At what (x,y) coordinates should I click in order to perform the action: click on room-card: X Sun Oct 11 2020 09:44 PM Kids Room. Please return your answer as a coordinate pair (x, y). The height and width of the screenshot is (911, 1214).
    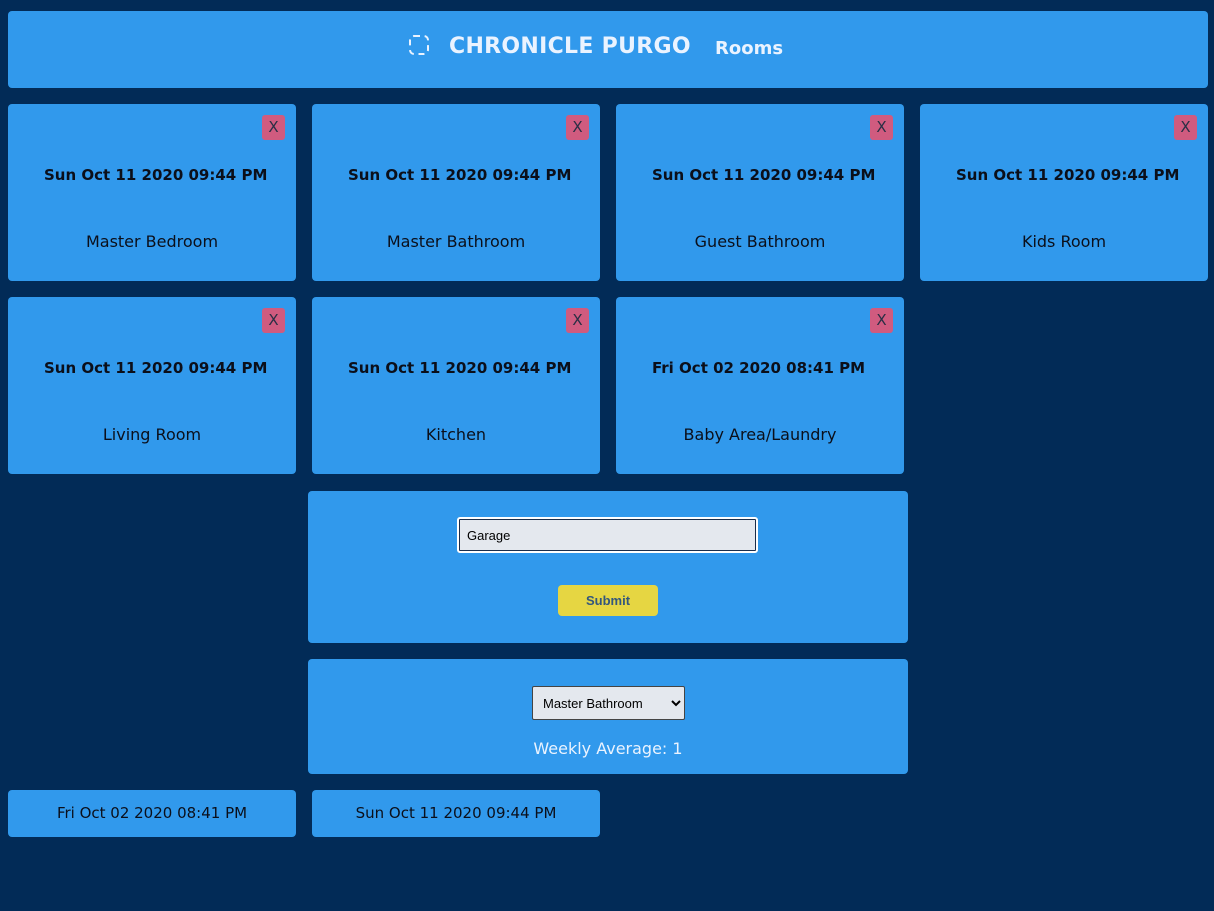
    Looking at the image, I should click on (1064, 192).